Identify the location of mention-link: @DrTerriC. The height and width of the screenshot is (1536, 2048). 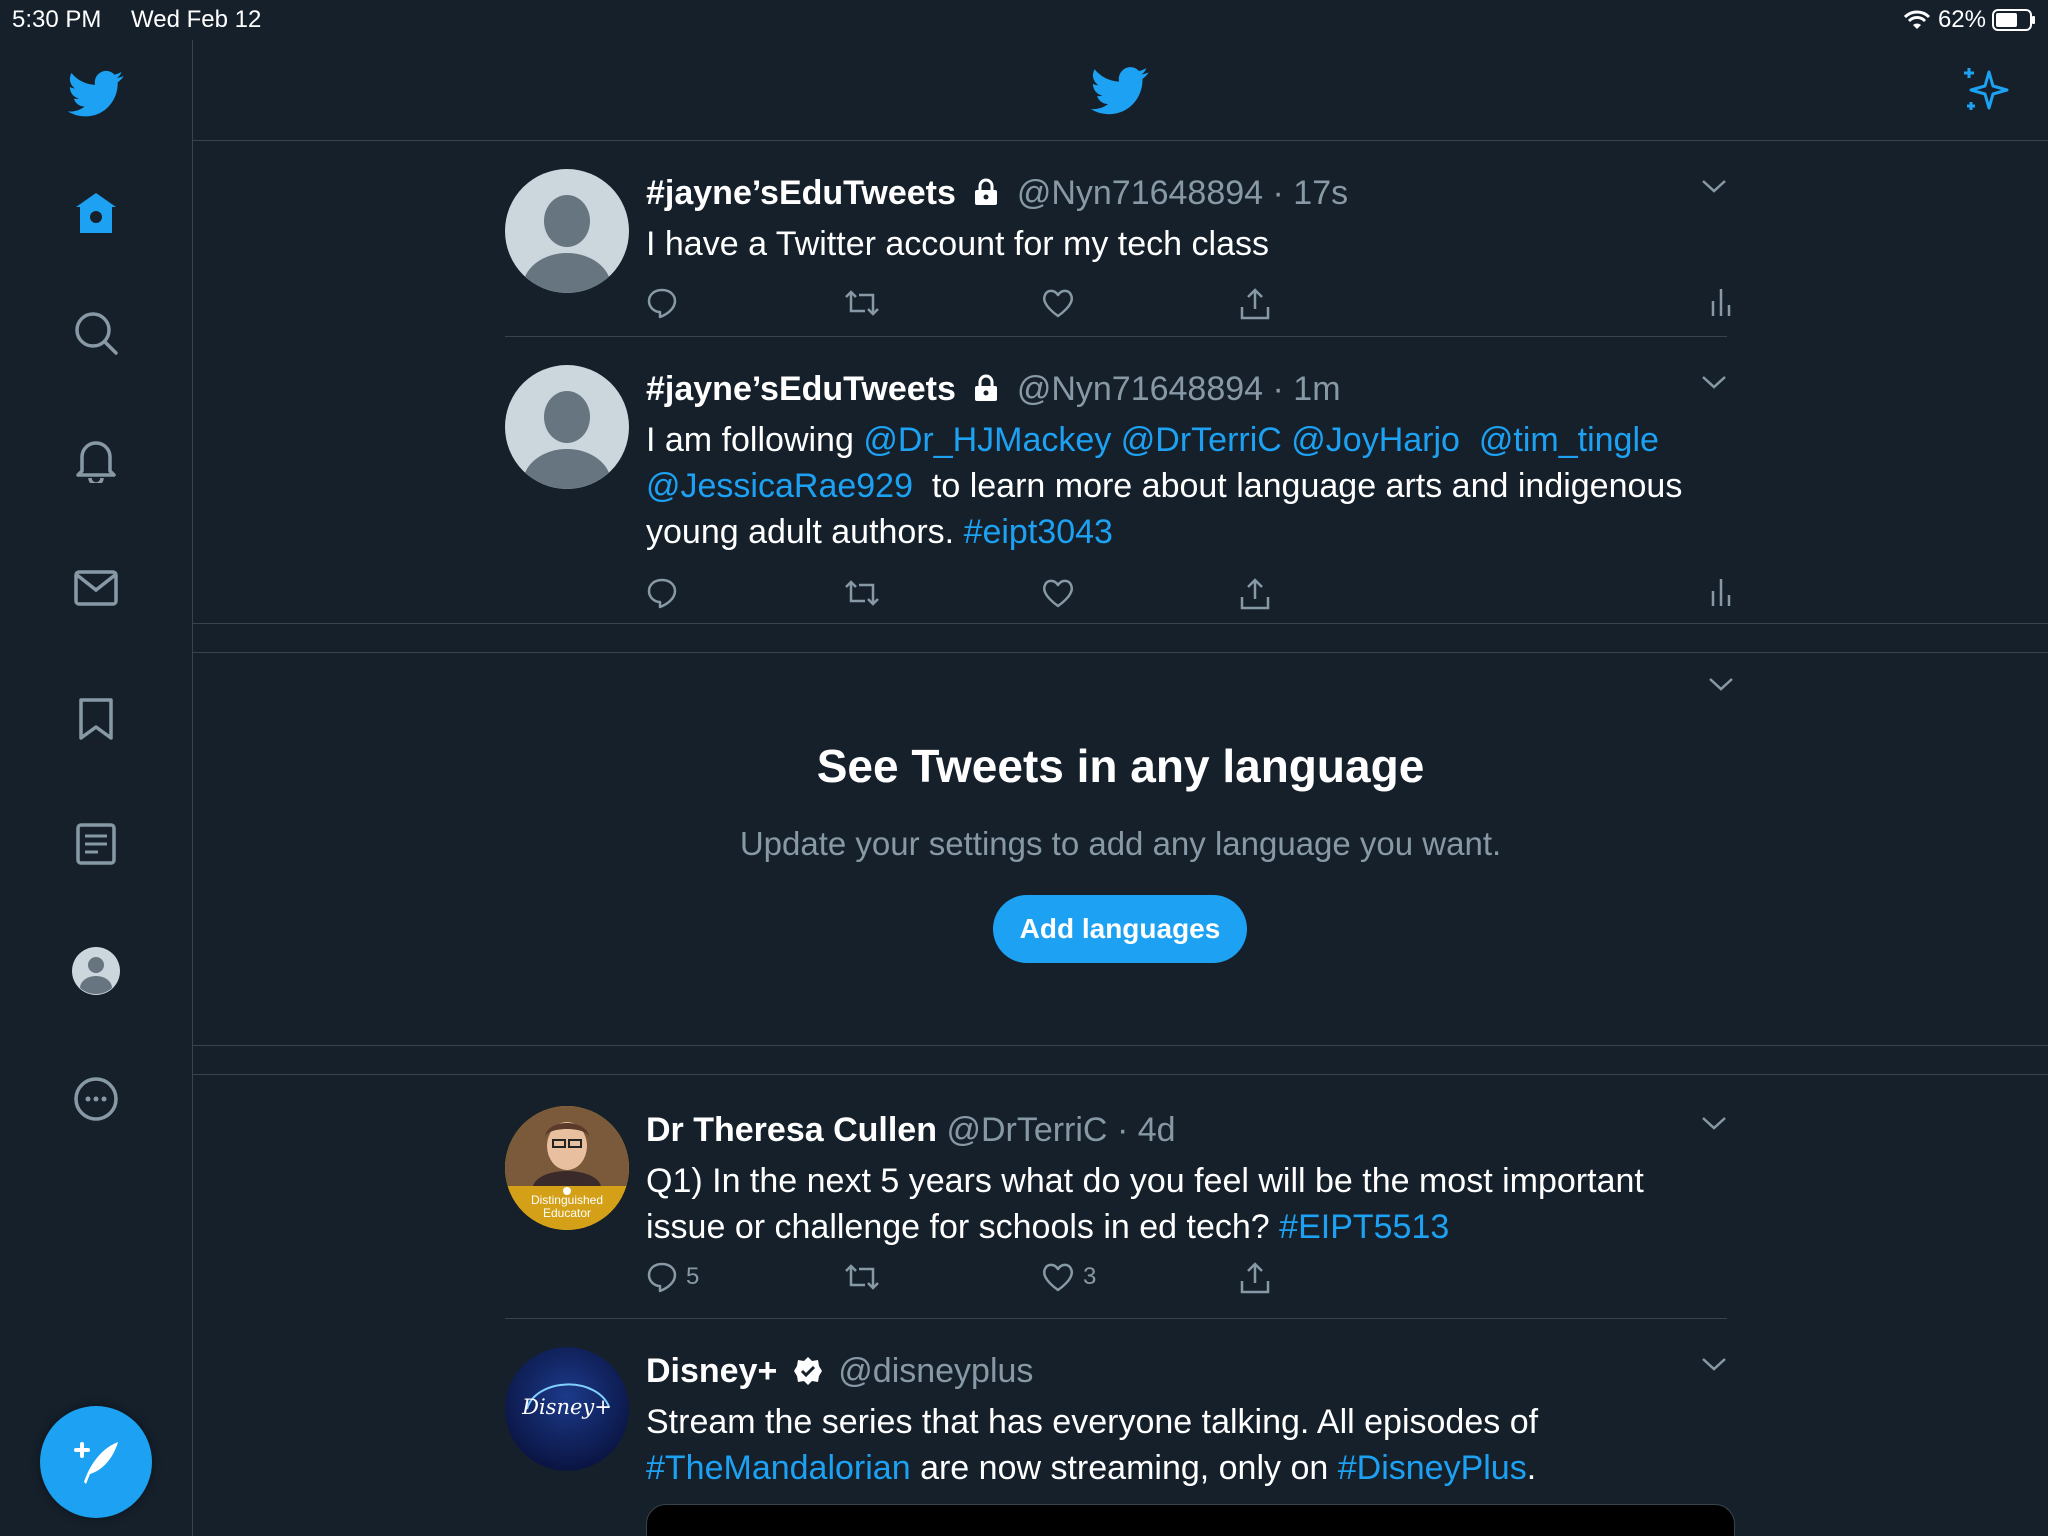
(1201, 440).